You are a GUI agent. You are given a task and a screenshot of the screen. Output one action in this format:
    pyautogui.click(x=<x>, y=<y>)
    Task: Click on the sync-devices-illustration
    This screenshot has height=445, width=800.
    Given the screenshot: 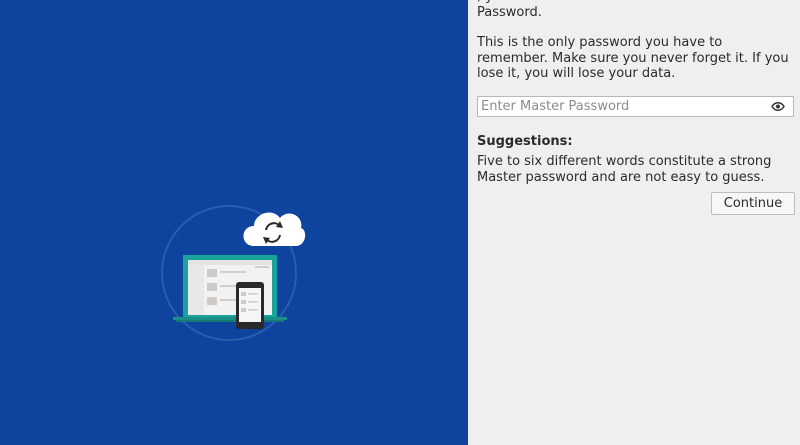 What is the action you would take?
    pyautogui.click(x=233, y=273)
    